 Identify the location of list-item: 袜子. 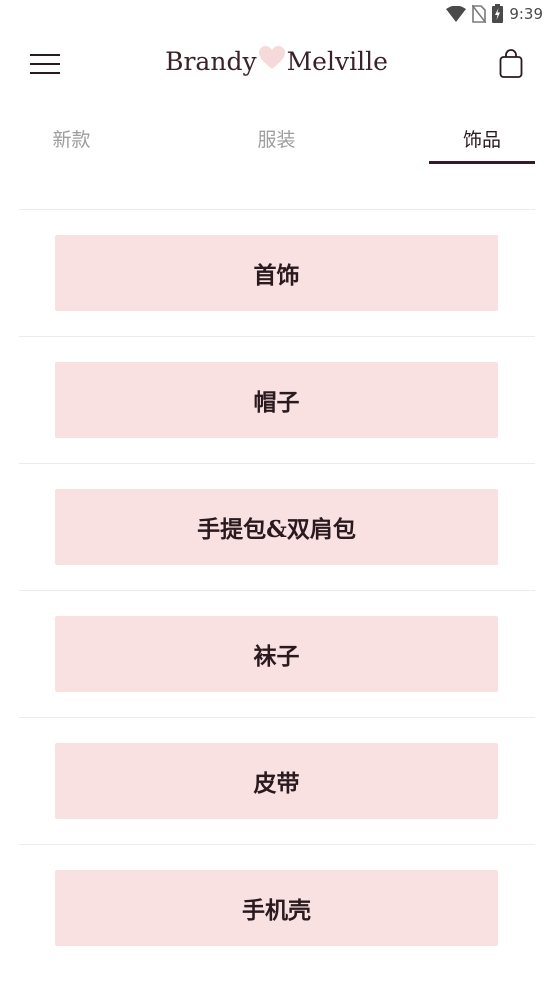
(277, 653).